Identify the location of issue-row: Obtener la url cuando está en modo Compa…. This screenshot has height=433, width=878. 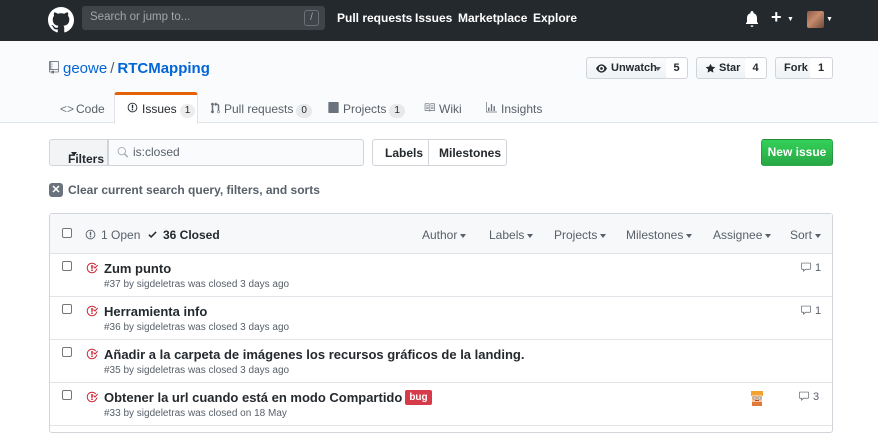
(441, 404).